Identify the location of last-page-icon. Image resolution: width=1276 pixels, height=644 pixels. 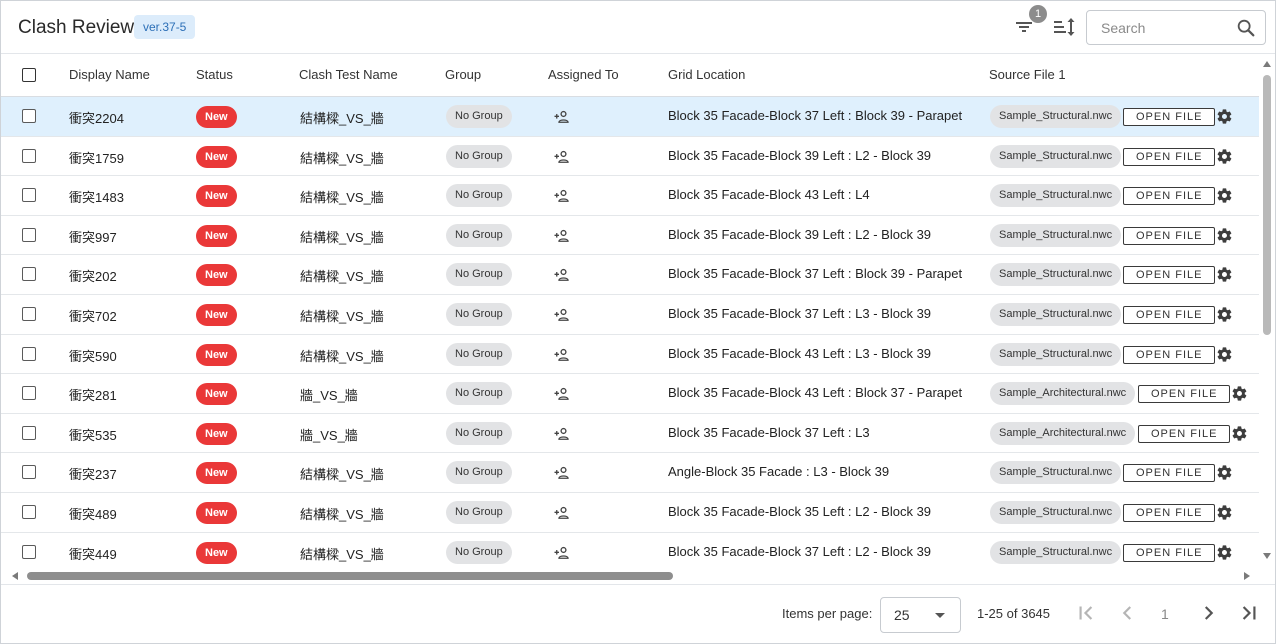
(1249, 613).